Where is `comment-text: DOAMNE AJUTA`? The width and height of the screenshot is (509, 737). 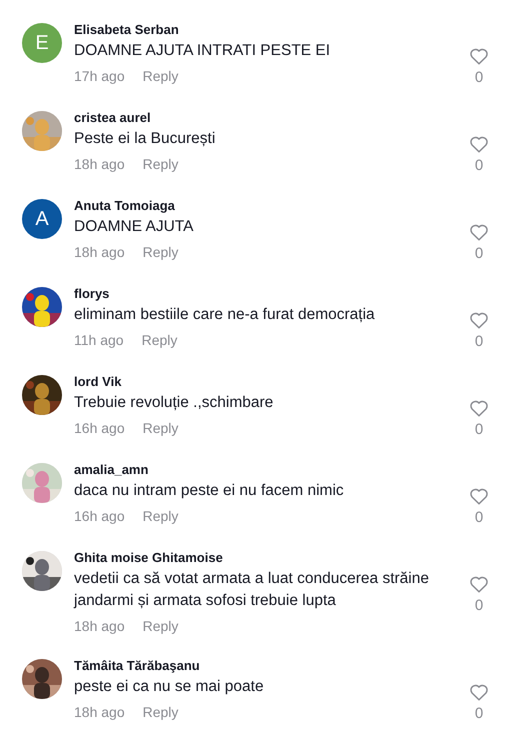 comment-text: DOAMNE AJUTA is located at coordinates (134, 227).